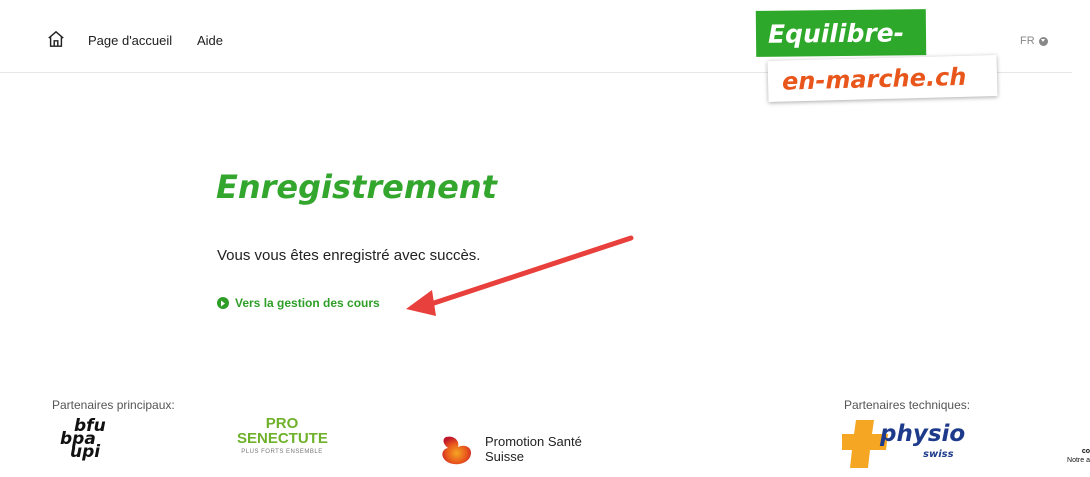  What do you see at coordinates (282, 452) in the screenshot?
I see `pro-senectute-tagline: PLUS FORTS ENSEMBLE` at bounding box center [282, 452].